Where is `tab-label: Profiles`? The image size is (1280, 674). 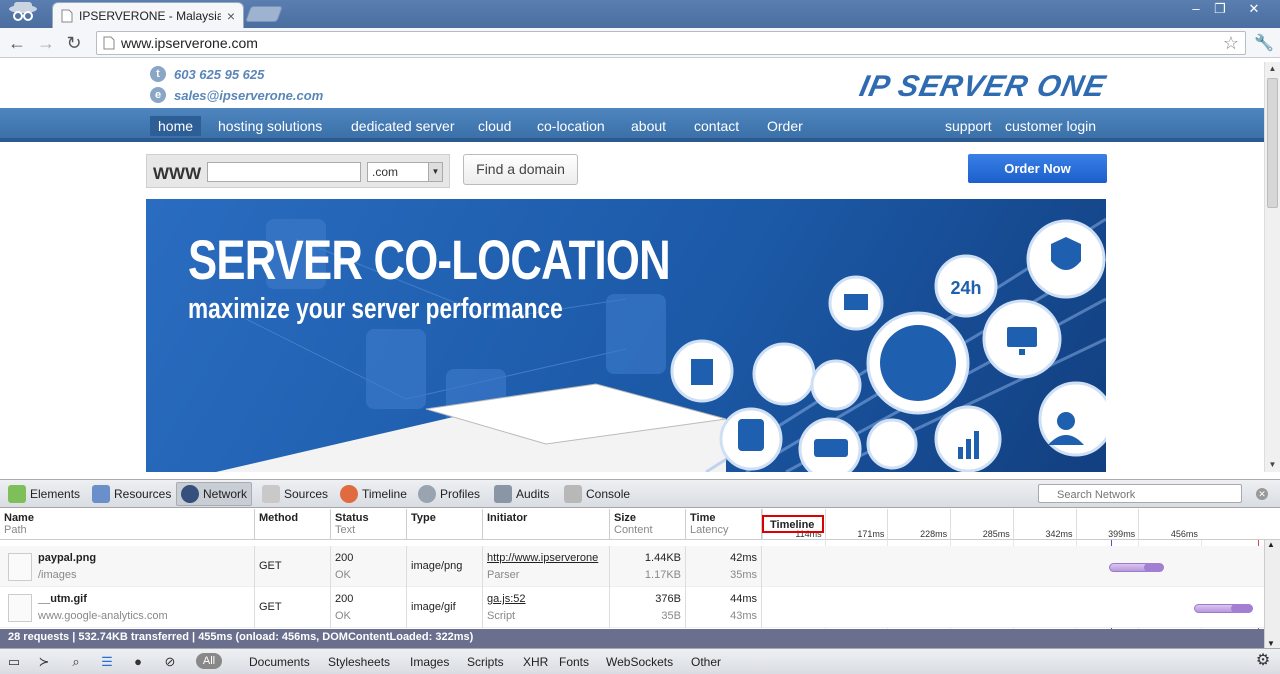
tab-label: Profiles is located at coordinates (460, 494).